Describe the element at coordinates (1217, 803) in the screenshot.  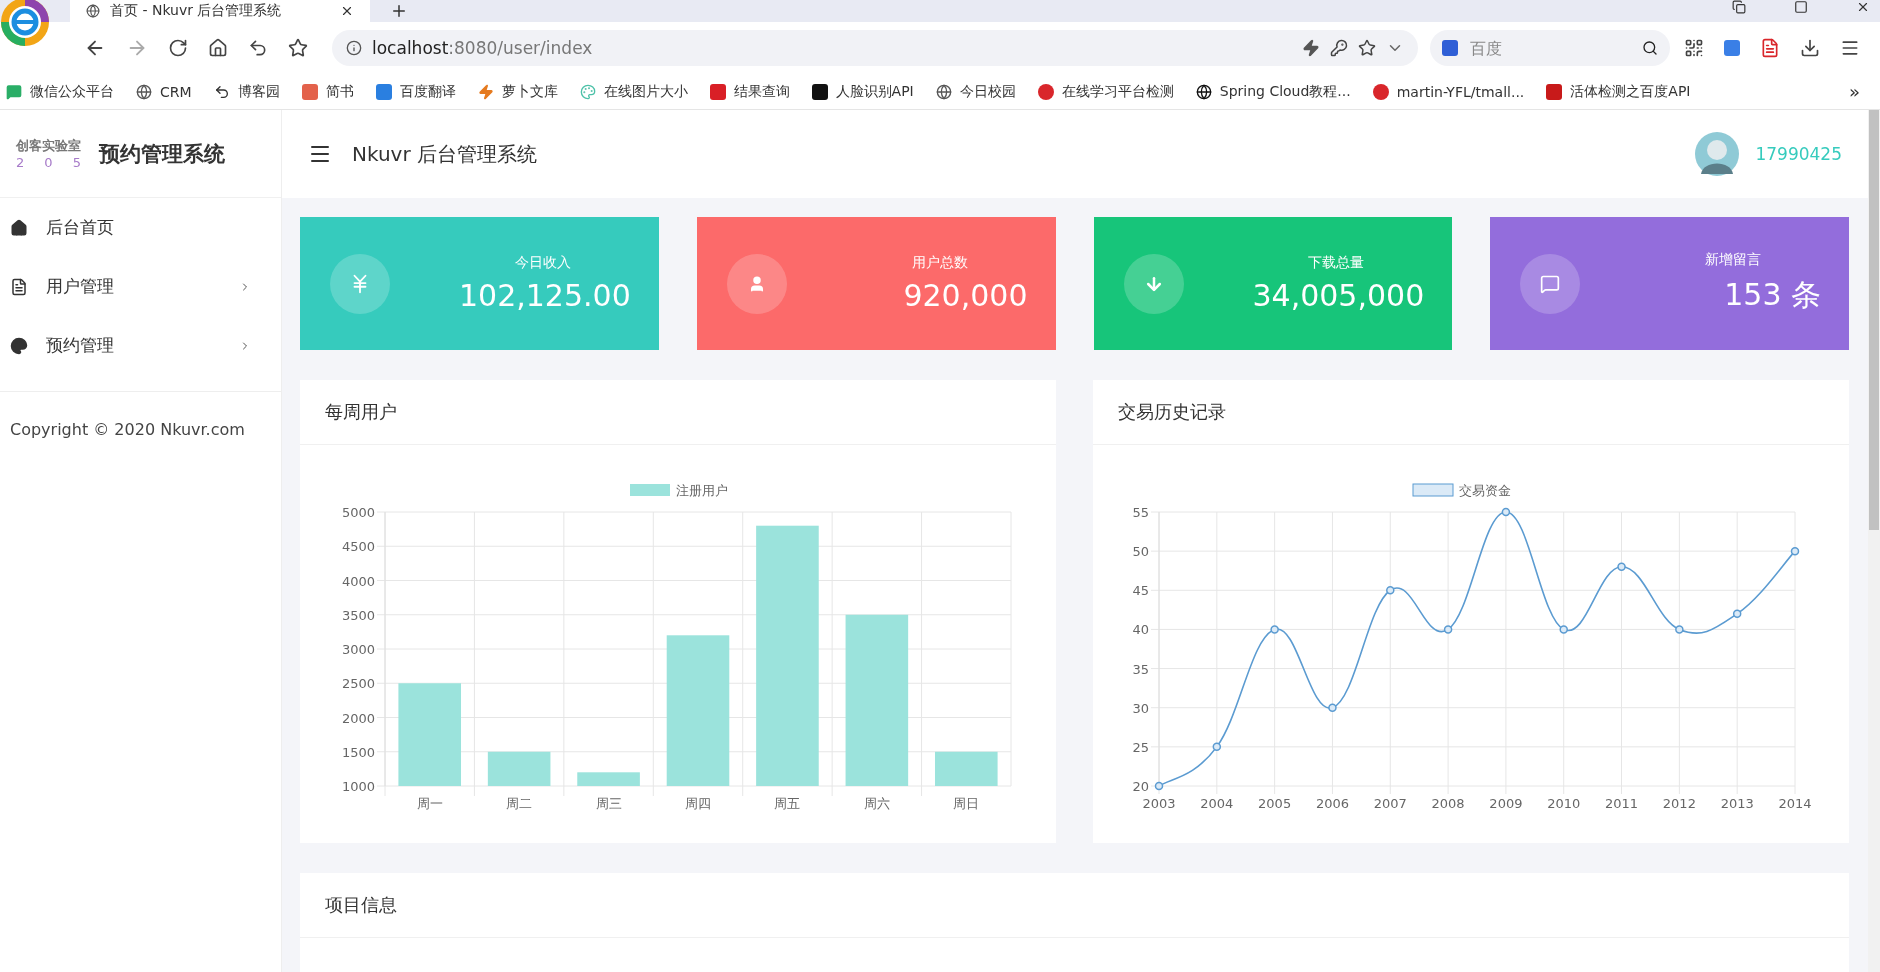
I see `axis-label: 2004` at that location.